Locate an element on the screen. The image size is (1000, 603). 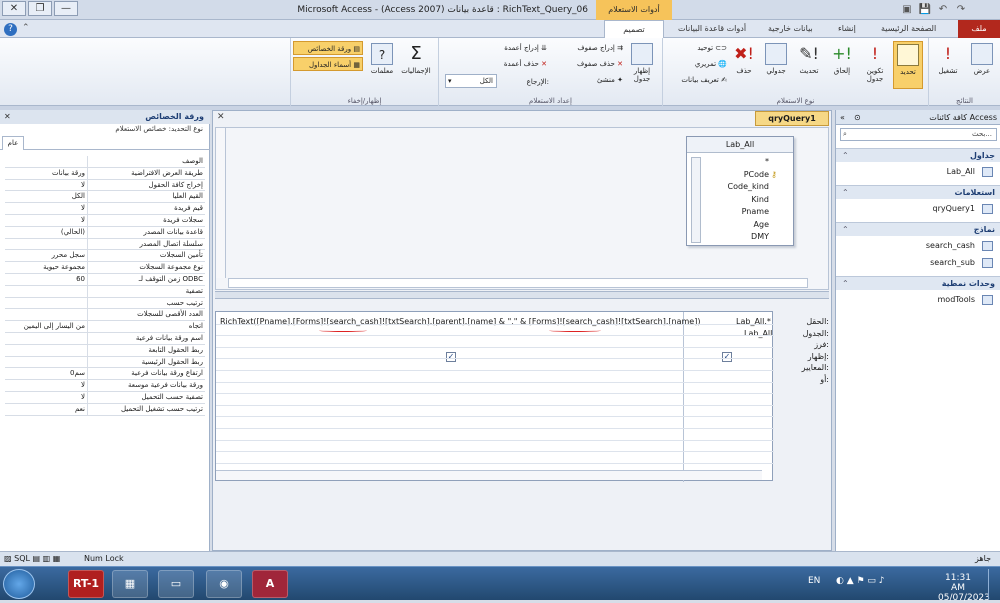
pass-through-button: تمريري 🌐 is located at coordinates (698, 64).